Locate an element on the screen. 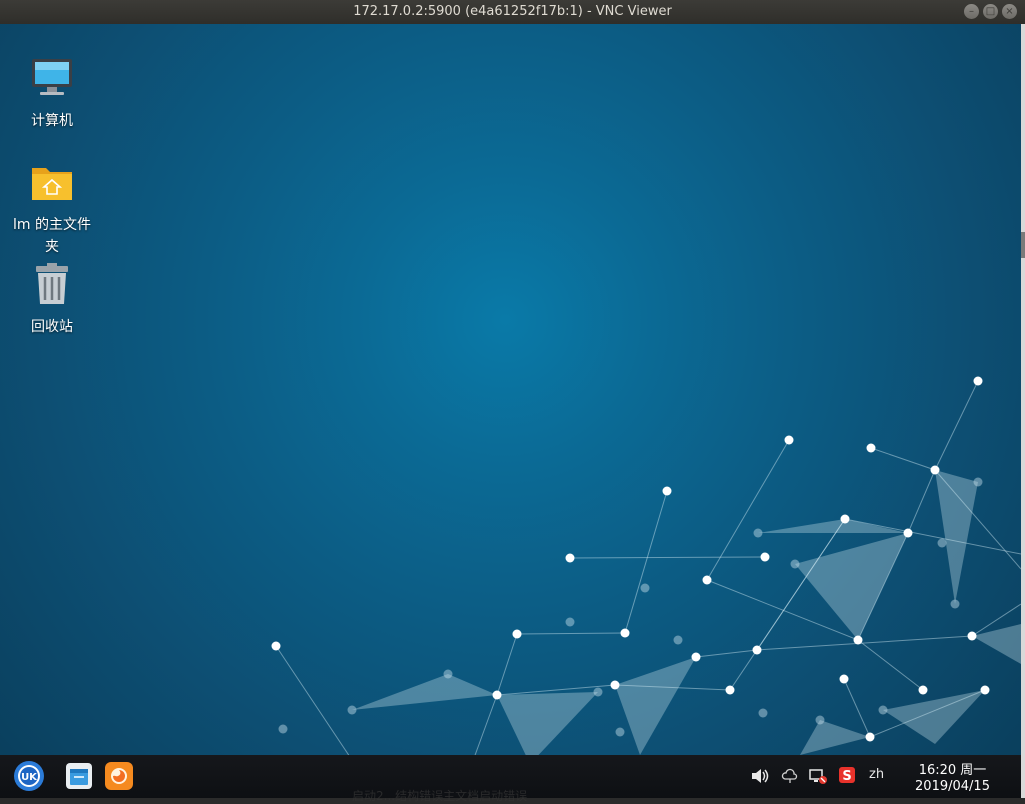 Image resolution: width=1025 pixels, height=804 pixels. start-menu-button: UK is located at coordinates (29, 776).